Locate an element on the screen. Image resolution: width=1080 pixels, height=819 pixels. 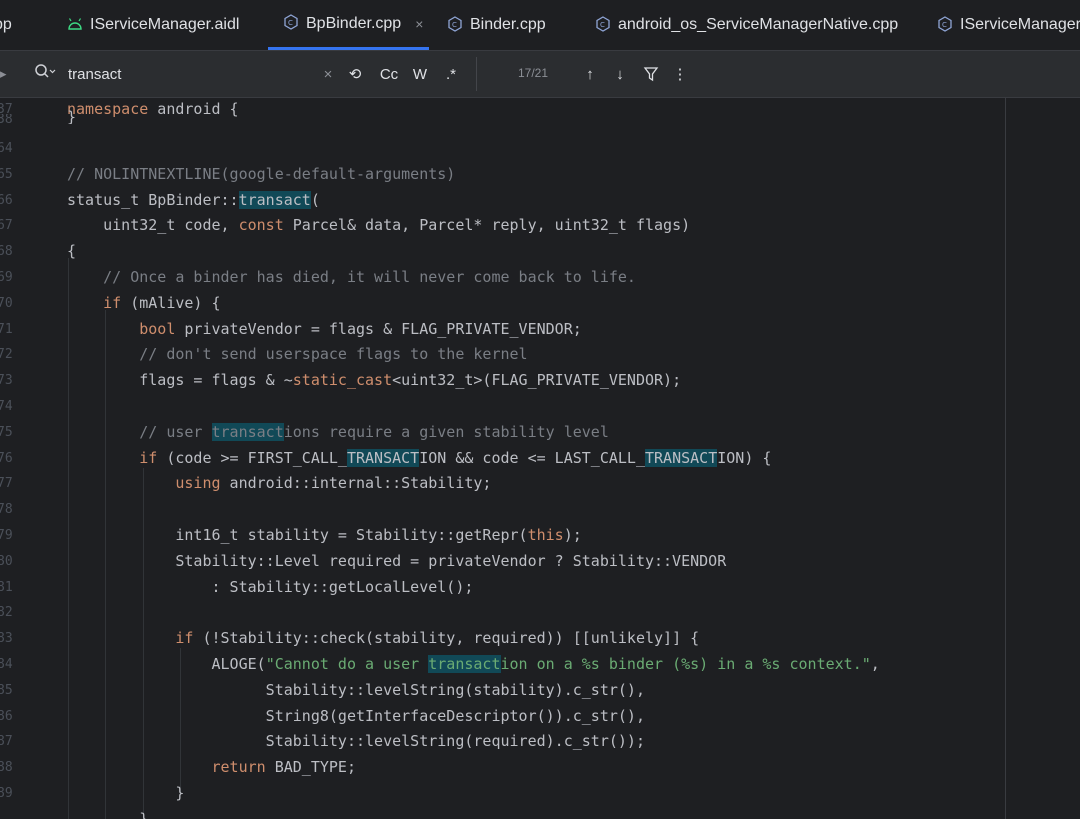
code-line: if (mAlive) { is located at coordinates (162, 302).